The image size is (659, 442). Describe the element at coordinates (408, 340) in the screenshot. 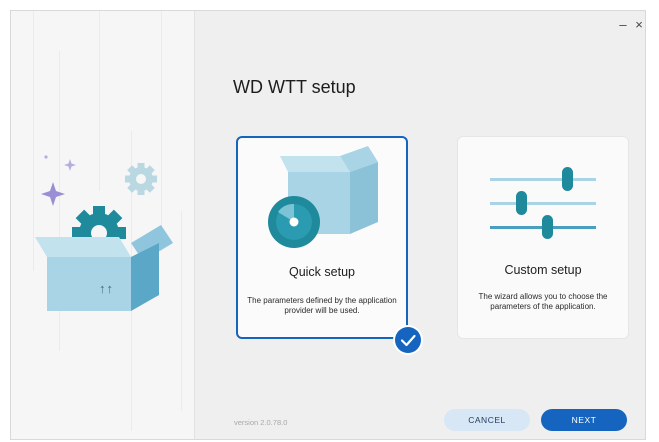

I see `checkmark-icon` at that location.